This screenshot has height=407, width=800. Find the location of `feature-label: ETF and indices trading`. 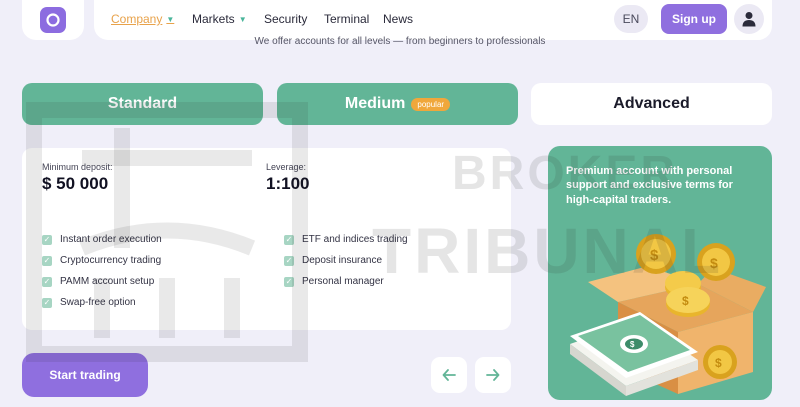

feature-label: ETF and indices trading is located at coordinates (355, 239).